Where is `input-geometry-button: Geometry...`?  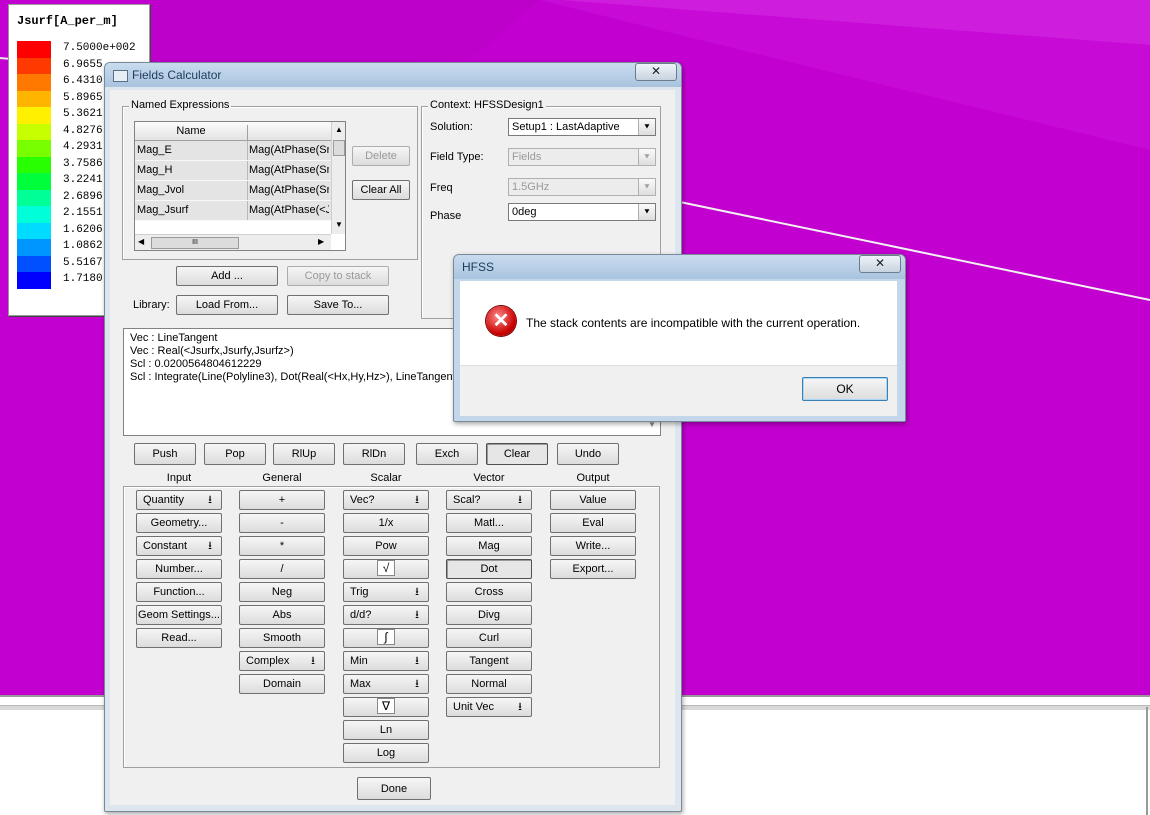
input-geometry-button: Geometry... is located at coordinates (179, 523).